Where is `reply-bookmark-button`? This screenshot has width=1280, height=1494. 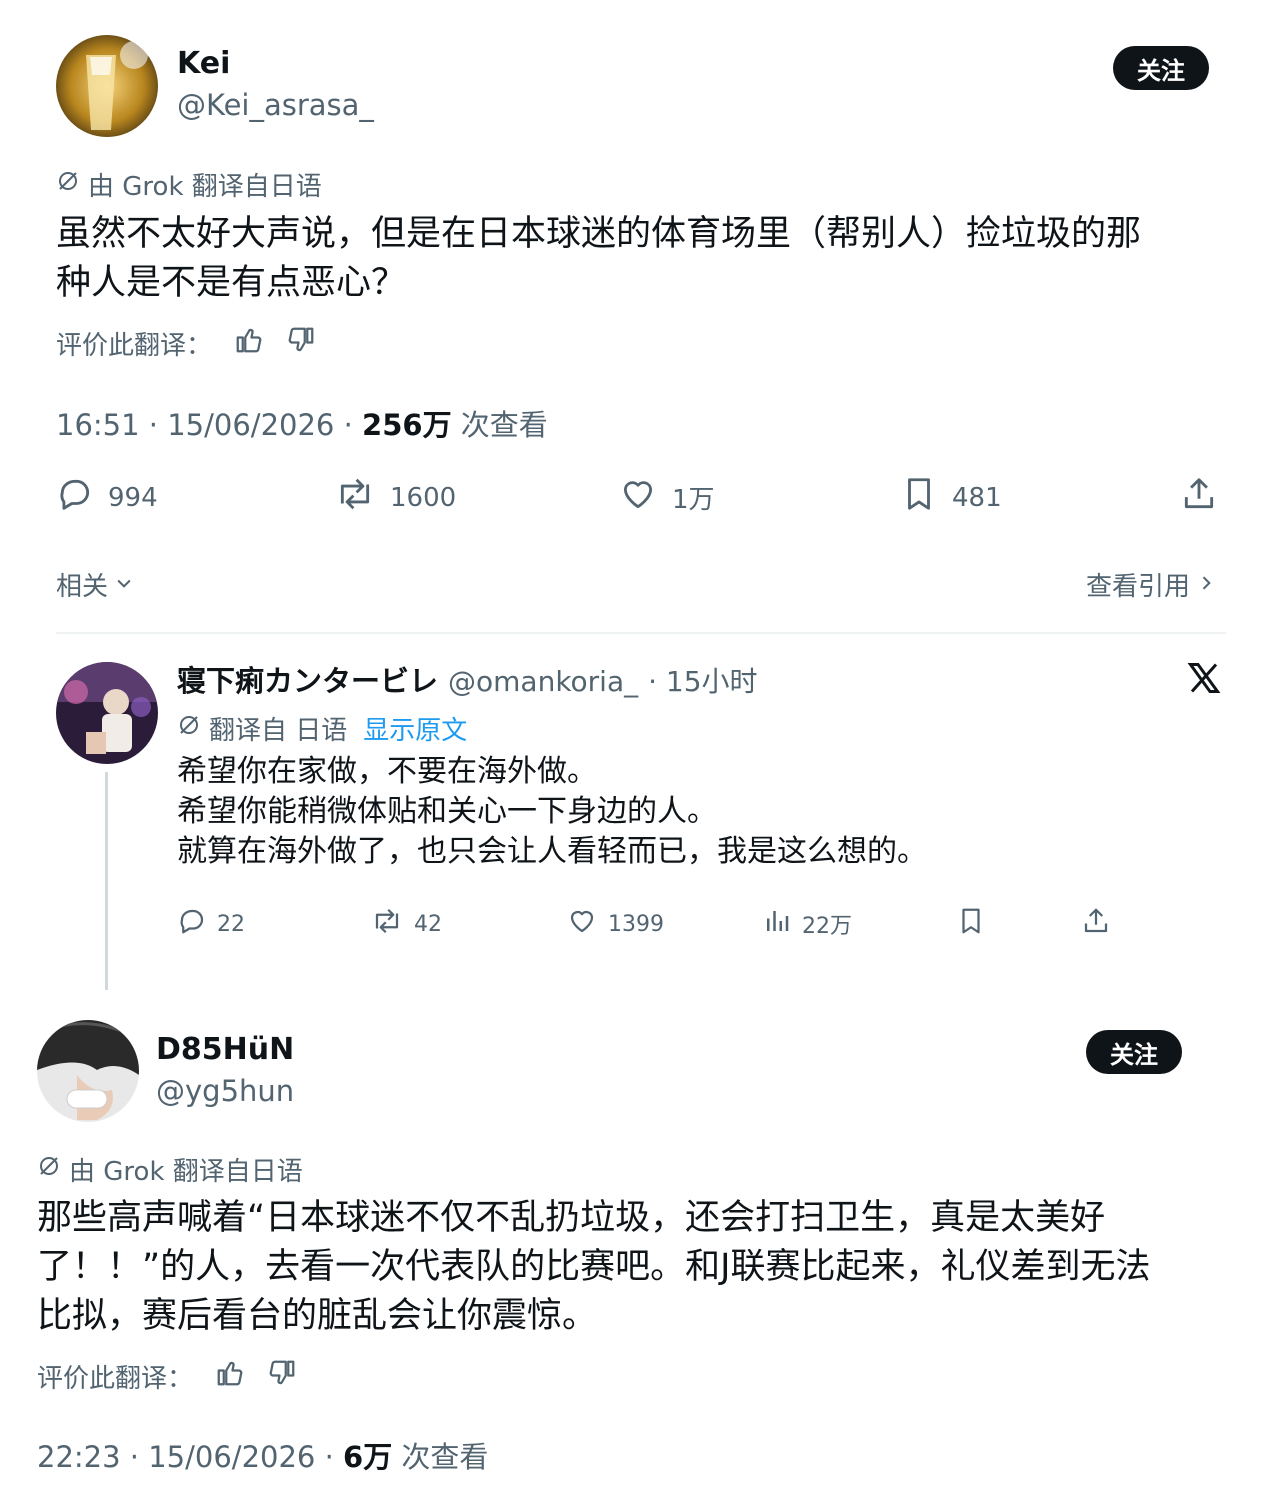 reply-bookmark-button is located at coordinates (971, 924).